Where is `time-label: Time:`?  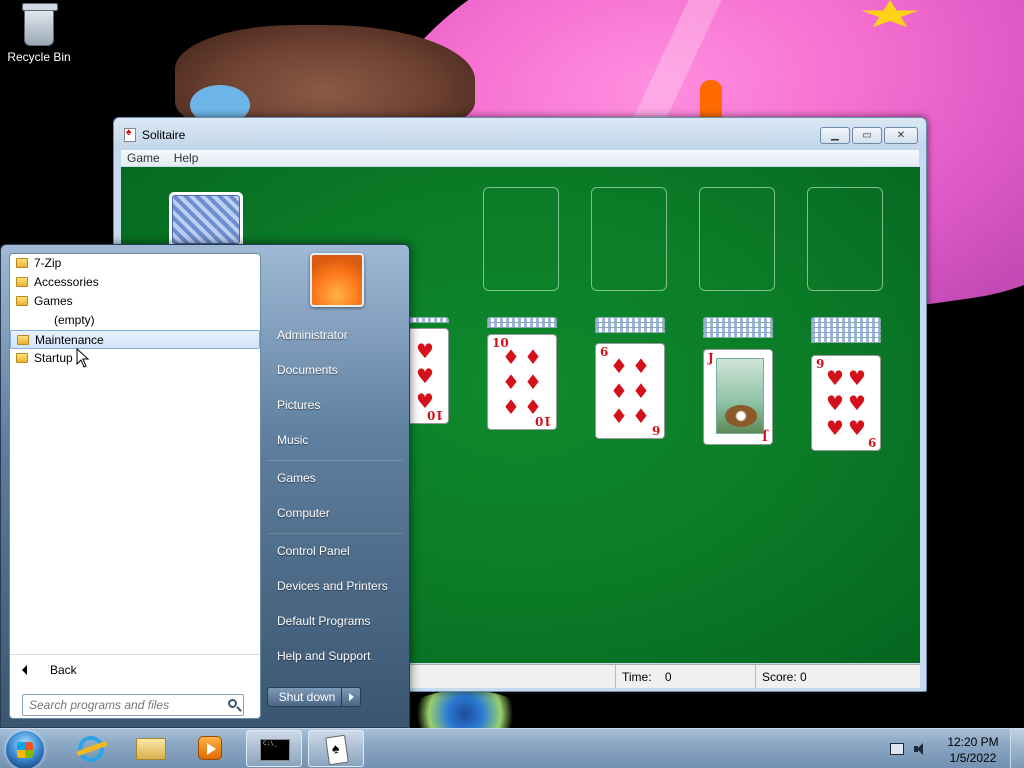 time-label: Time: is located at coordinates (637, 677).